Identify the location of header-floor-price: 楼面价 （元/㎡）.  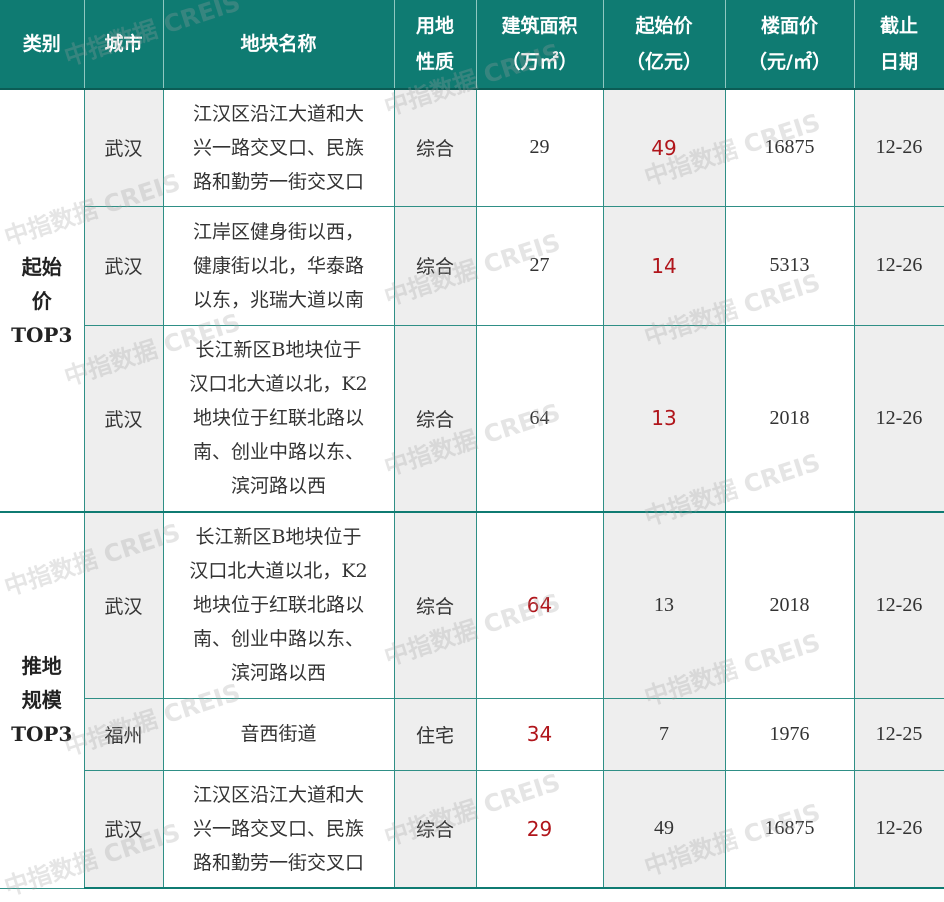
(790, 45).